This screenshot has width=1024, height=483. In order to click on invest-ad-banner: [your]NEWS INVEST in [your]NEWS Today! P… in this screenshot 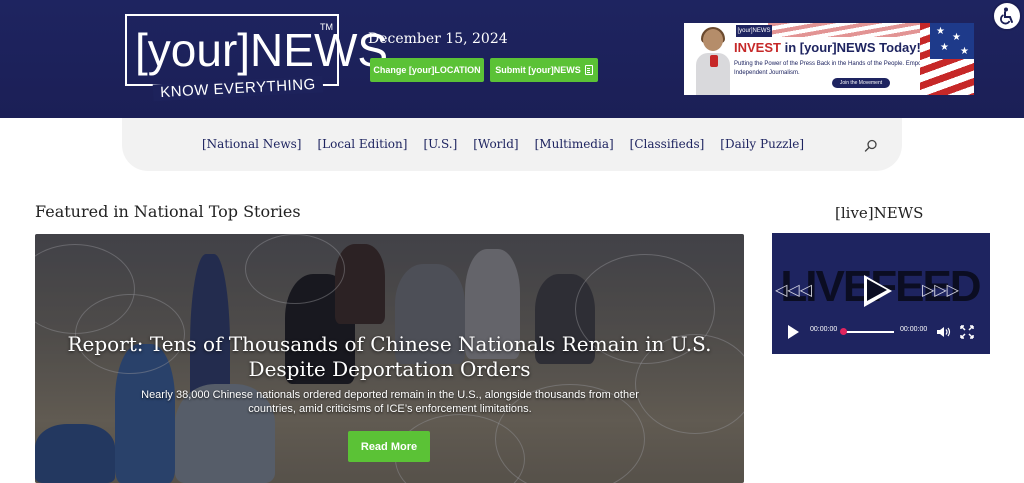, I will do `click(829, 59)`.